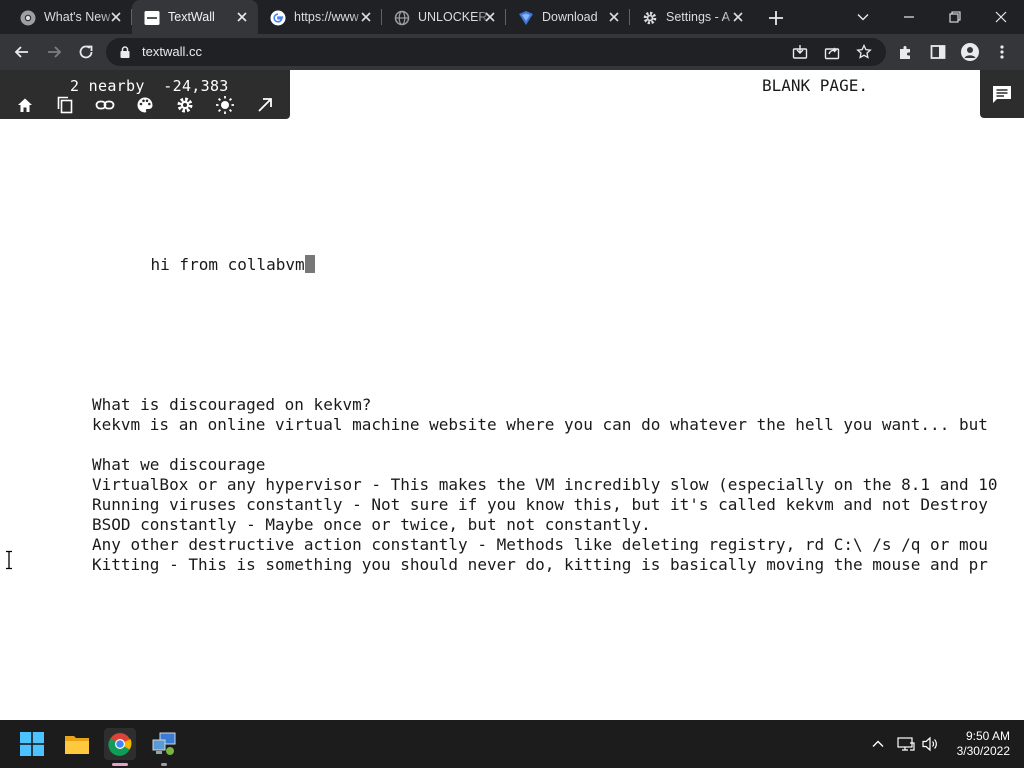 This screenshot has height=768, width=1024. I want to click on lock-icon, so click(125, 52).